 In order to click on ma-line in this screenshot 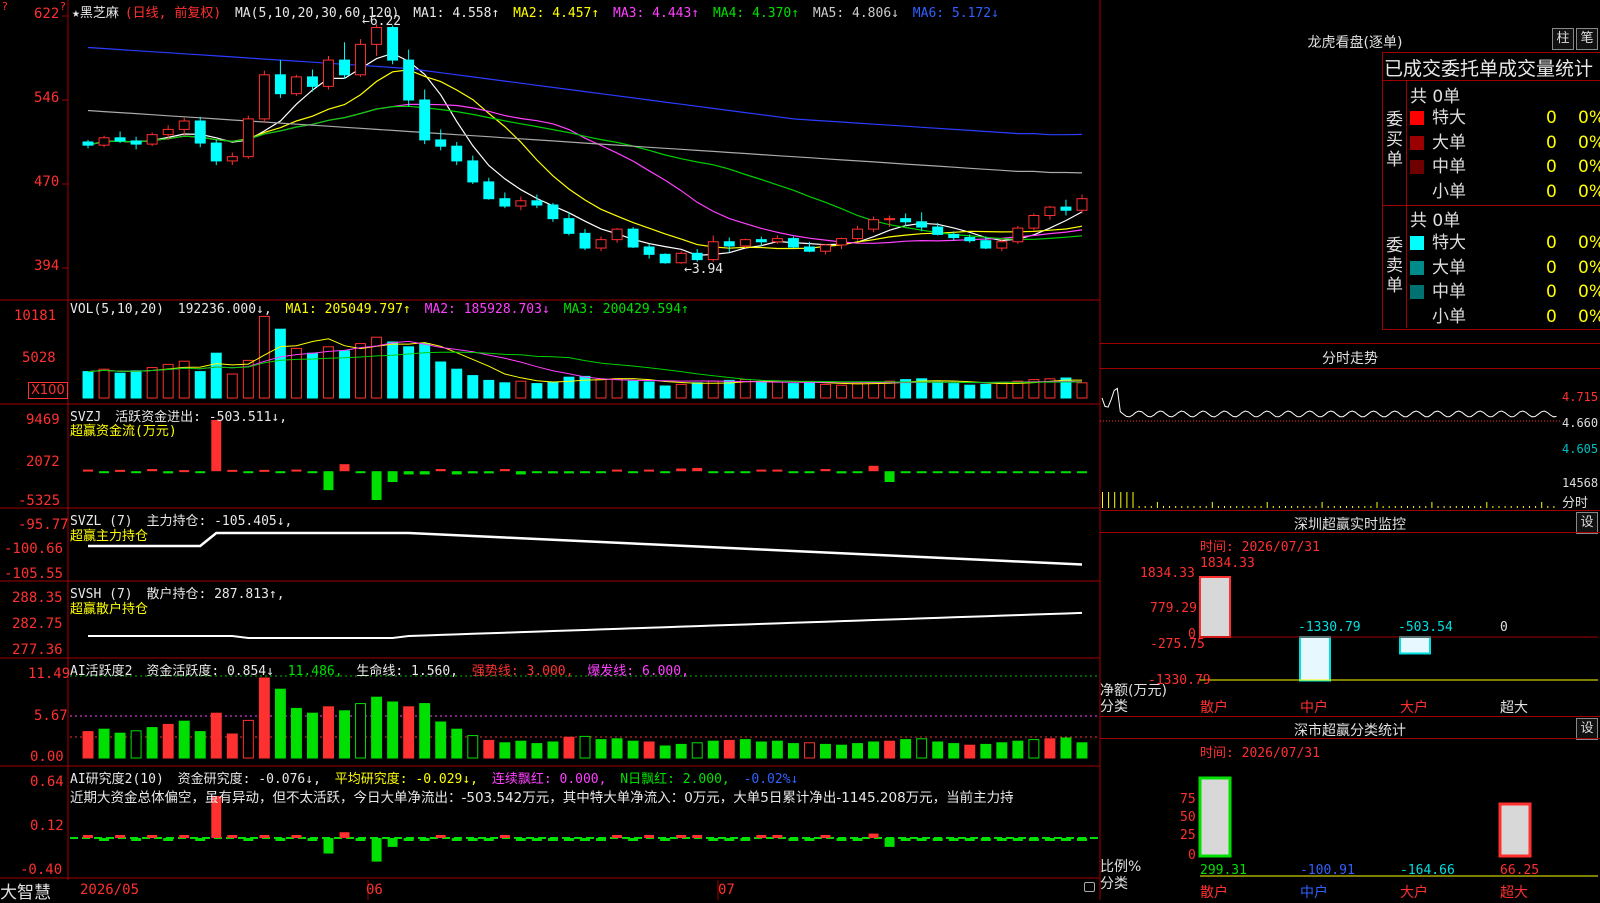, I will do `click(585, 173)`.